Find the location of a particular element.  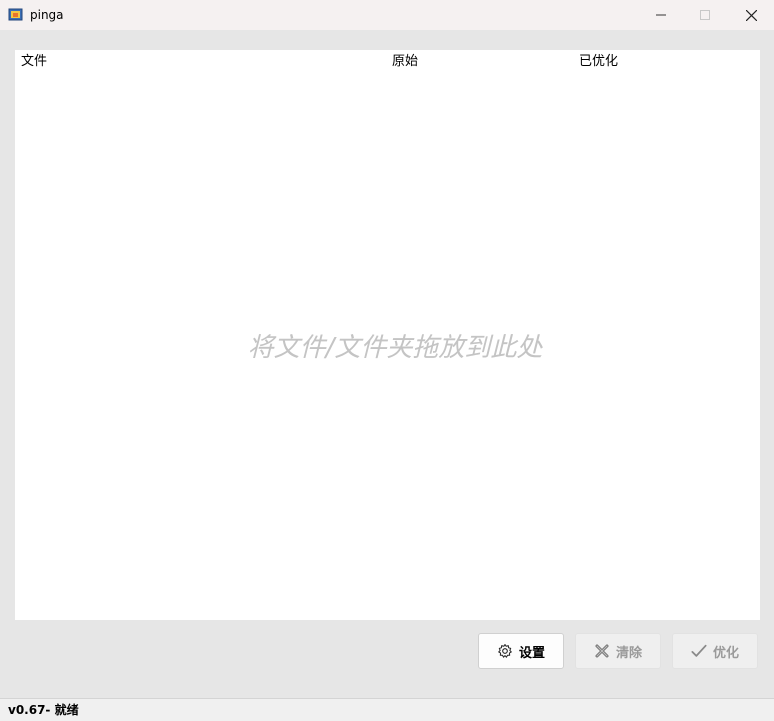

column-header-file: 文件 is located at coordinates (34, 62).